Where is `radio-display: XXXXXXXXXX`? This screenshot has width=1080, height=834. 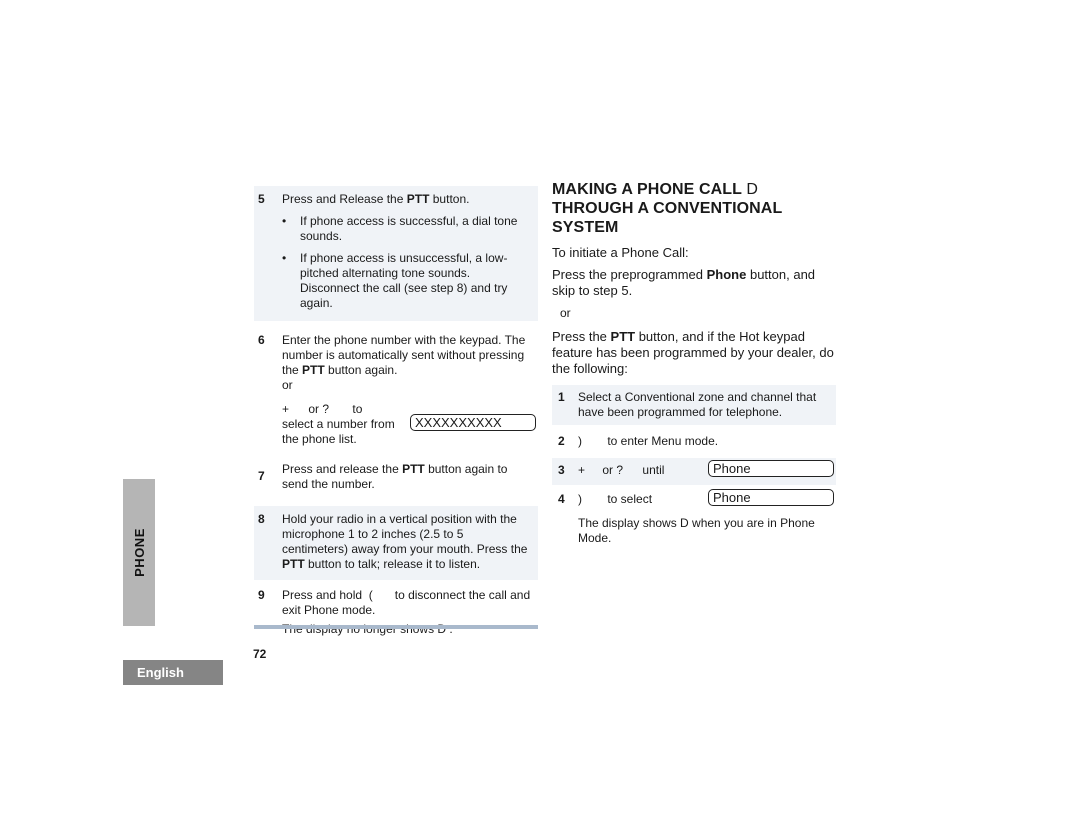 radio-display: XXXXXXXXXX is located at coordinates (473, 422).